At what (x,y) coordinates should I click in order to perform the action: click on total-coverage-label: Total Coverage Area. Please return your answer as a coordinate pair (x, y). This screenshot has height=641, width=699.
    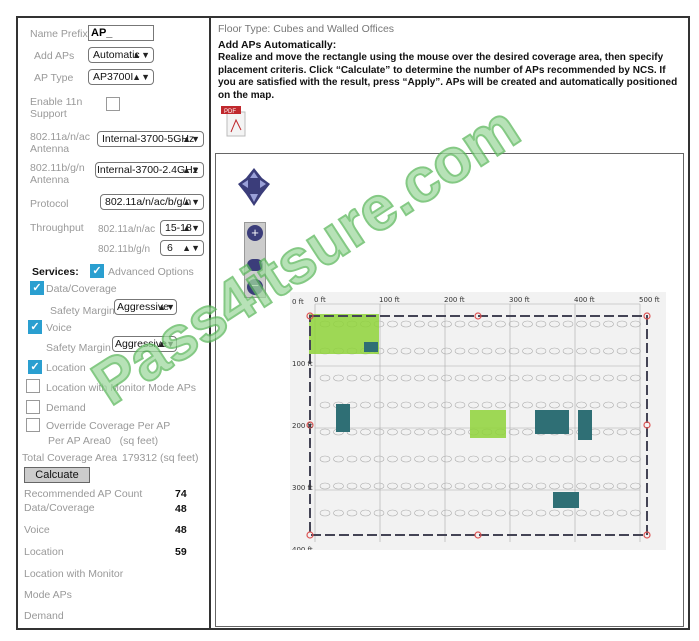
    Looking at the image, I should click on (70, 458).